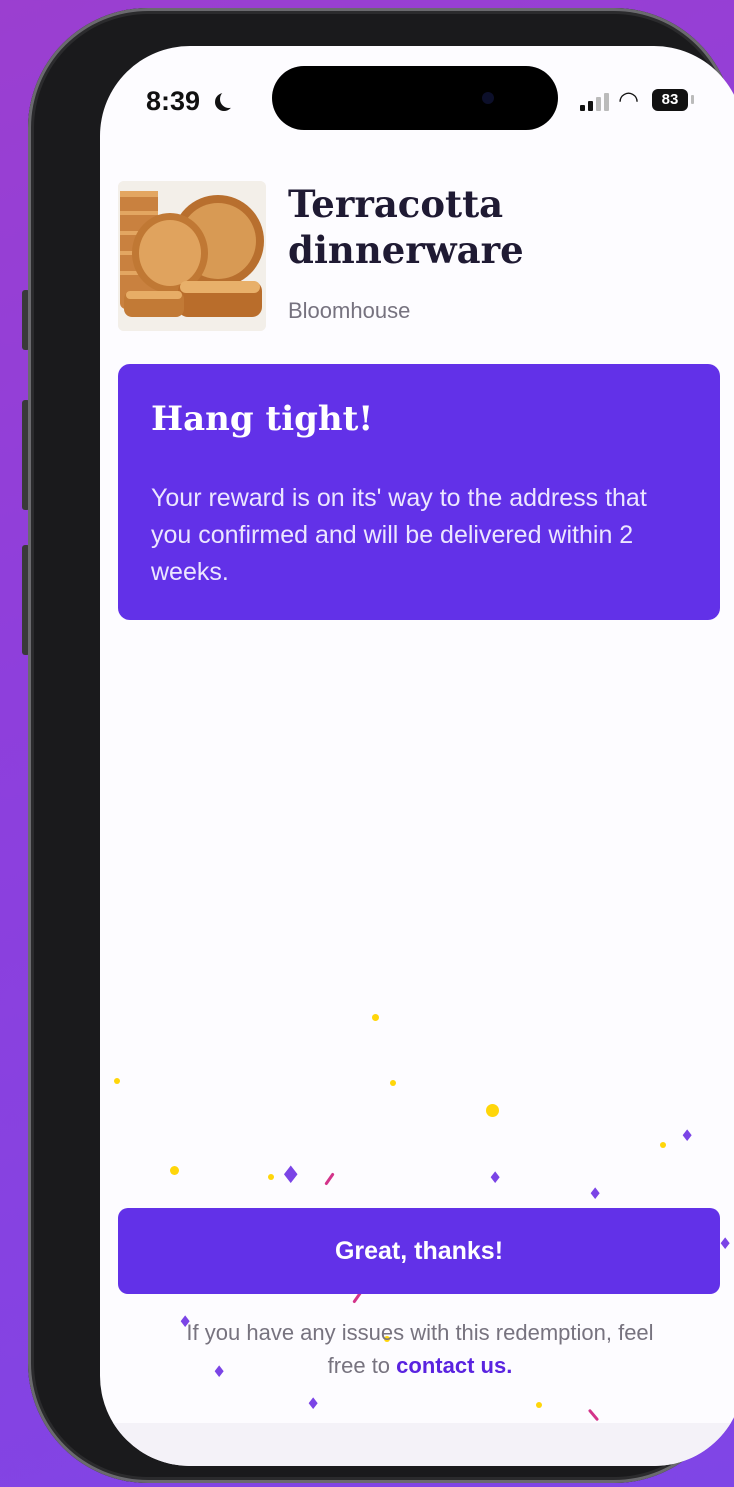  I want to click on battery-icon: 83, so click(670, 100).